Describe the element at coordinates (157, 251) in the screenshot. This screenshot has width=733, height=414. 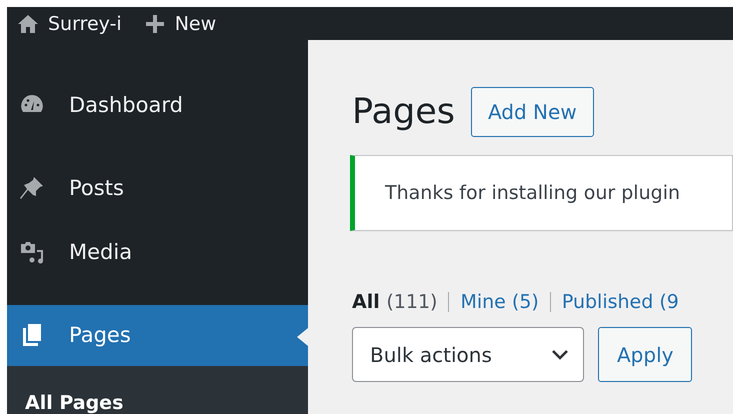
I see `sidebar-item: Media` at that location.